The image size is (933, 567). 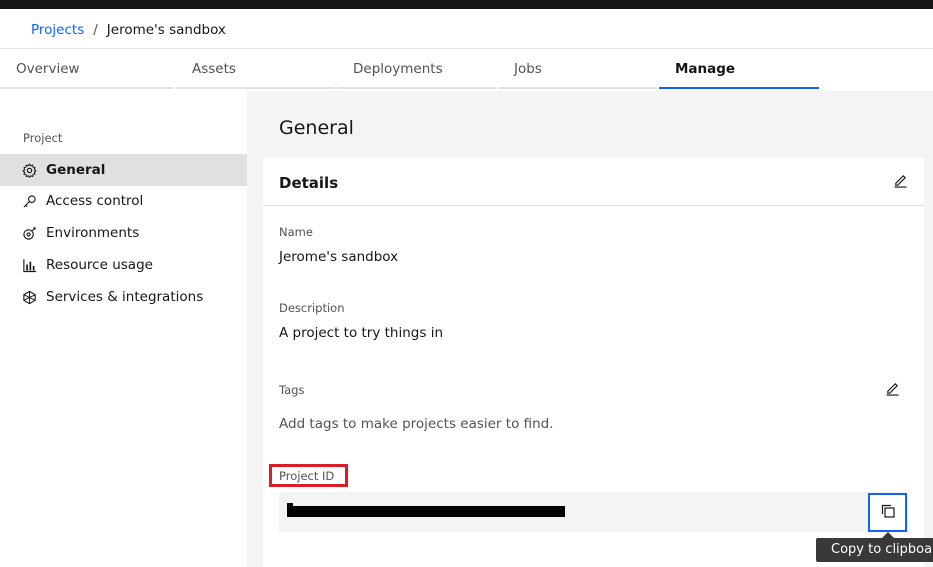 What do you see at coordinates (416, 69) in the screenshot?
I see `tab-deployments: Deployments` at bounding box center [416, 69].